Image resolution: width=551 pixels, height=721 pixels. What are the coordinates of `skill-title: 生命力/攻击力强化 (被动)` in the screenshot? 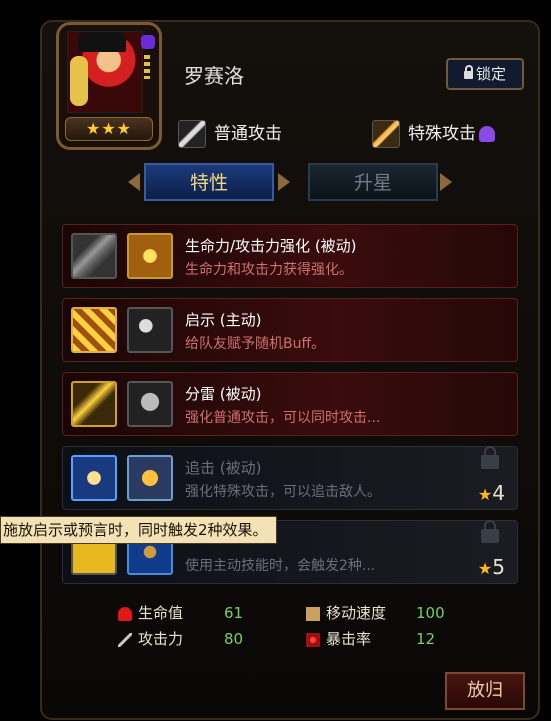 It's located at (271, 246).